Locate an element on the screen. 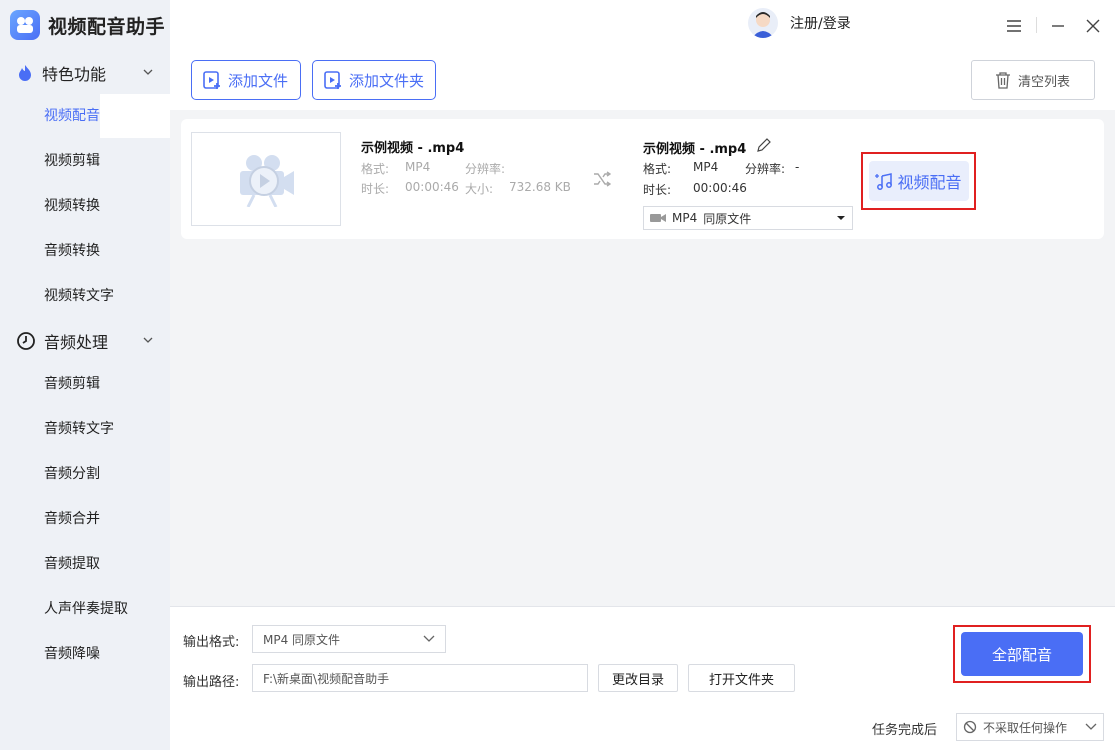  section-featured: 特色功能 is located at coordinates (86, 73).